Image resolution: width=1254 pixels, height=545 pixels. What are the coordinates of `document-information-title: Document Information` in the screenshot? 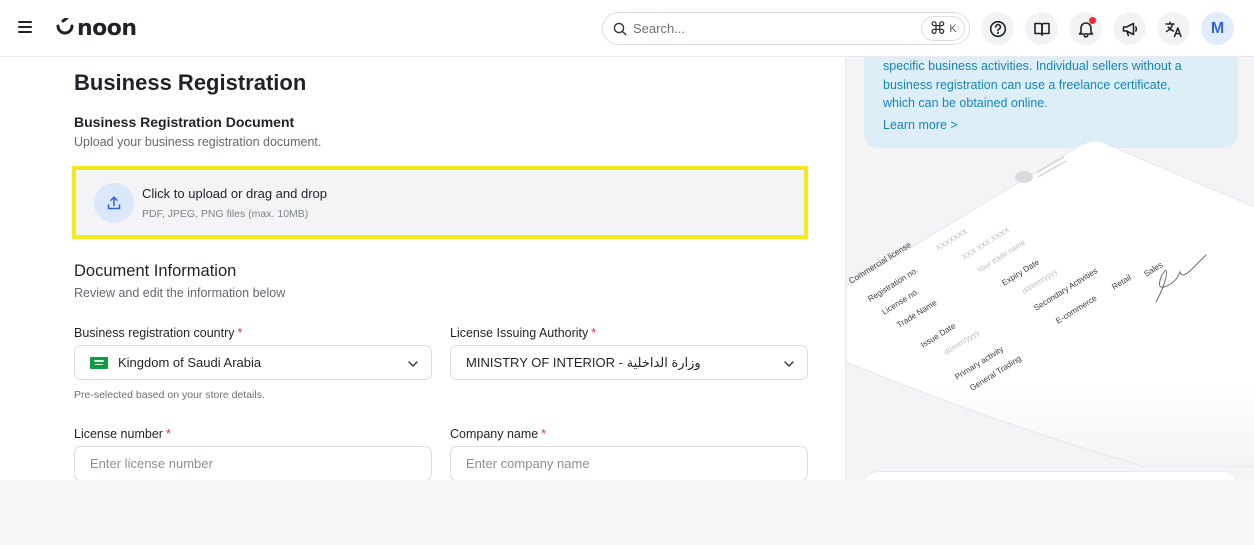 It's located at (155, 271).